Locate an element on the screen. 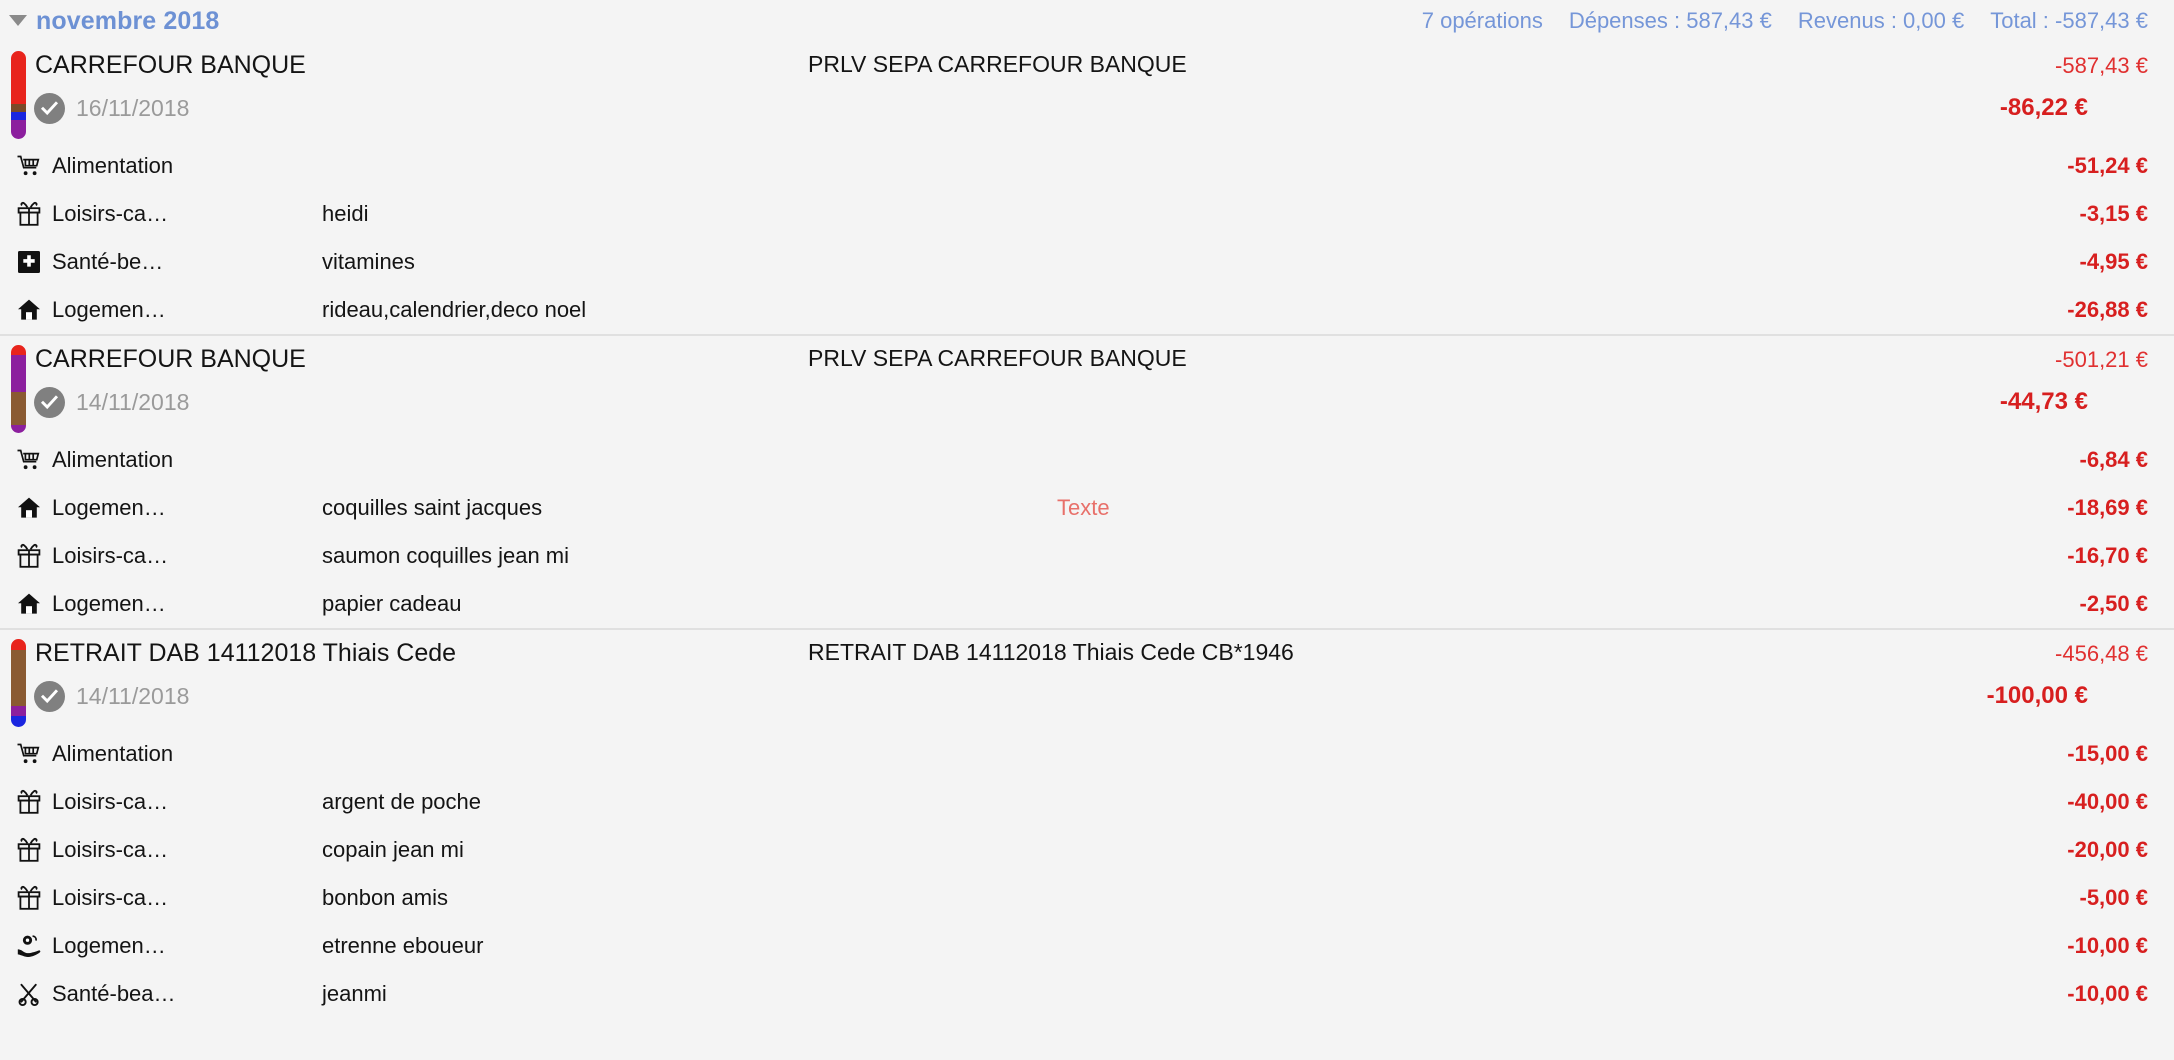  category-note: papier cadeau is located at coordinates (392, 603).